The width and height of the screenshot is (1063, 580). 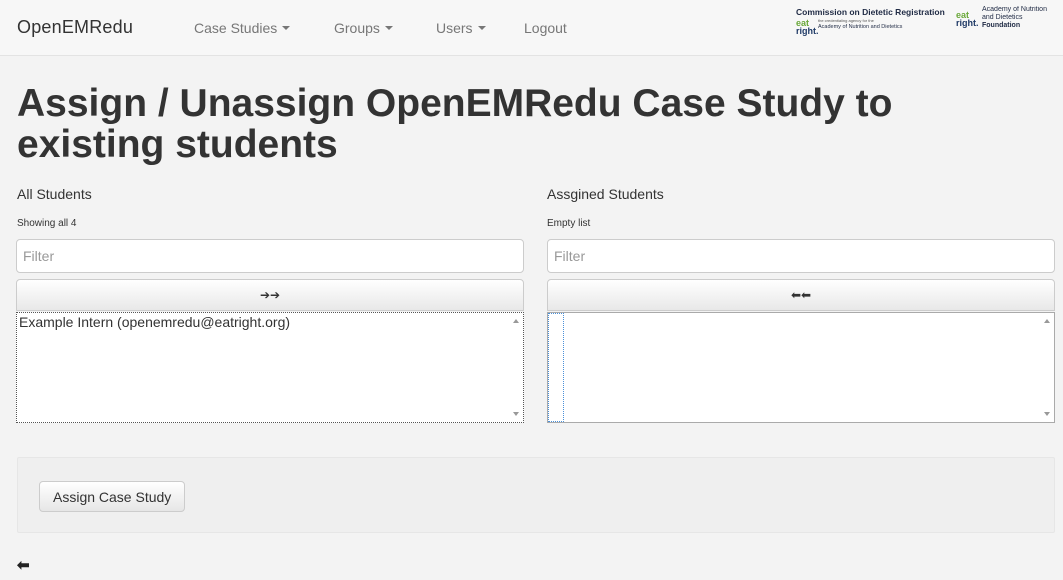 I want to click on nav-groups-dropdown: Groups, so click(x=363, y=28).